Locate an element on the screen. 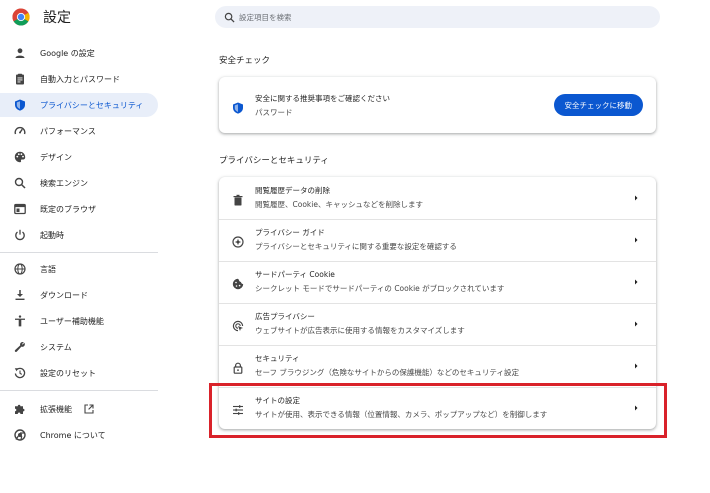 This screenshot has height=493, width=710. sidebar-item-label: Chrome について is located at coordinates (73, 435).